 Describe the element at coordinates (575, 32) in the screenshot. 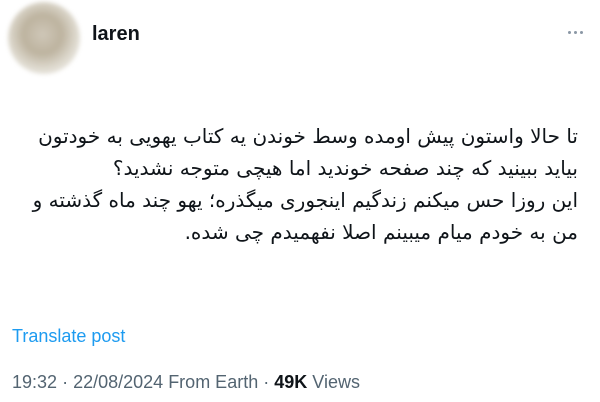

I see `more-options-icon` at that location.